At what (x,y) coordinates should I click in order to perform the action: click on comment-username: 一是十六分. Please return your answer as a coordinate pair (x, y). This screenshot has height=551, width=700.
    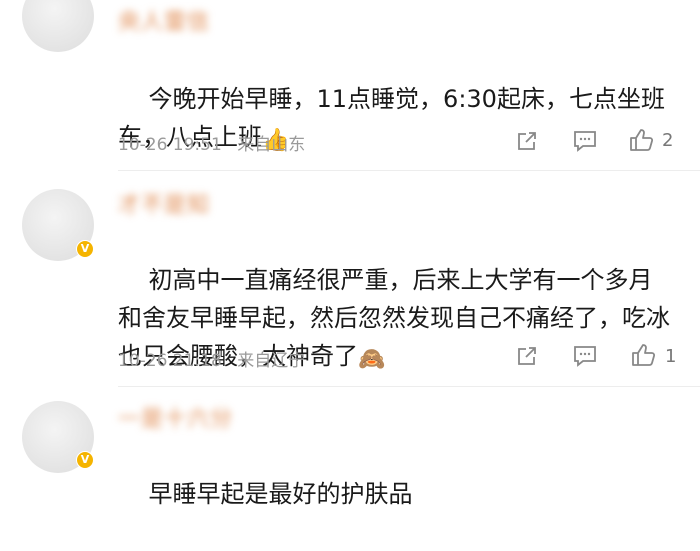
    Looking at the image, I should click on (175, 417).